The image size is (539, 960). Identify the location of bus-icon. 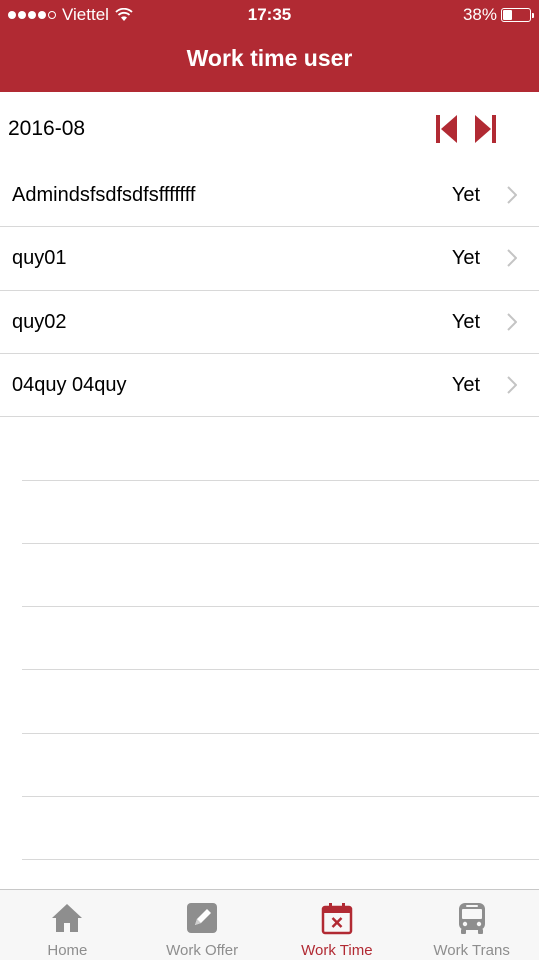
(471, 918).